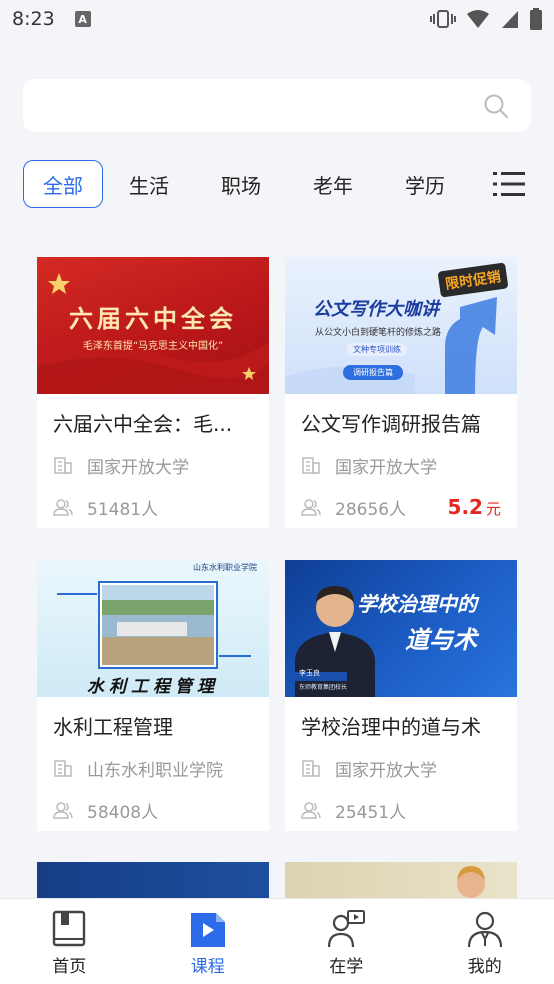 Image resolution: width=554 pixels, height=984 pixels. Describe the element at coordinates (484, 967) in the screenshot. I see `nav-label: 我的` at that location.